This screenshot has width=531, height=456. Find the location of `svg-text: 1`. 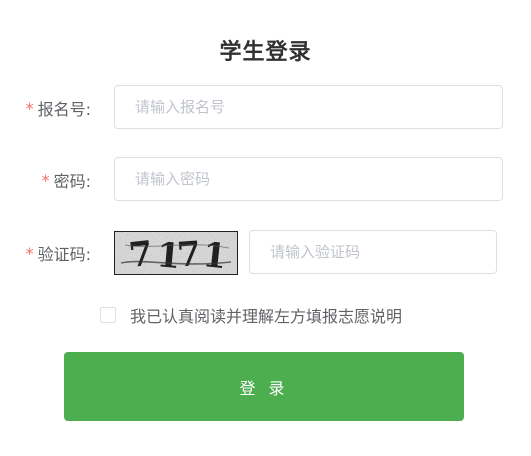

svg-text: 1 is located at coordinates (215, 254).